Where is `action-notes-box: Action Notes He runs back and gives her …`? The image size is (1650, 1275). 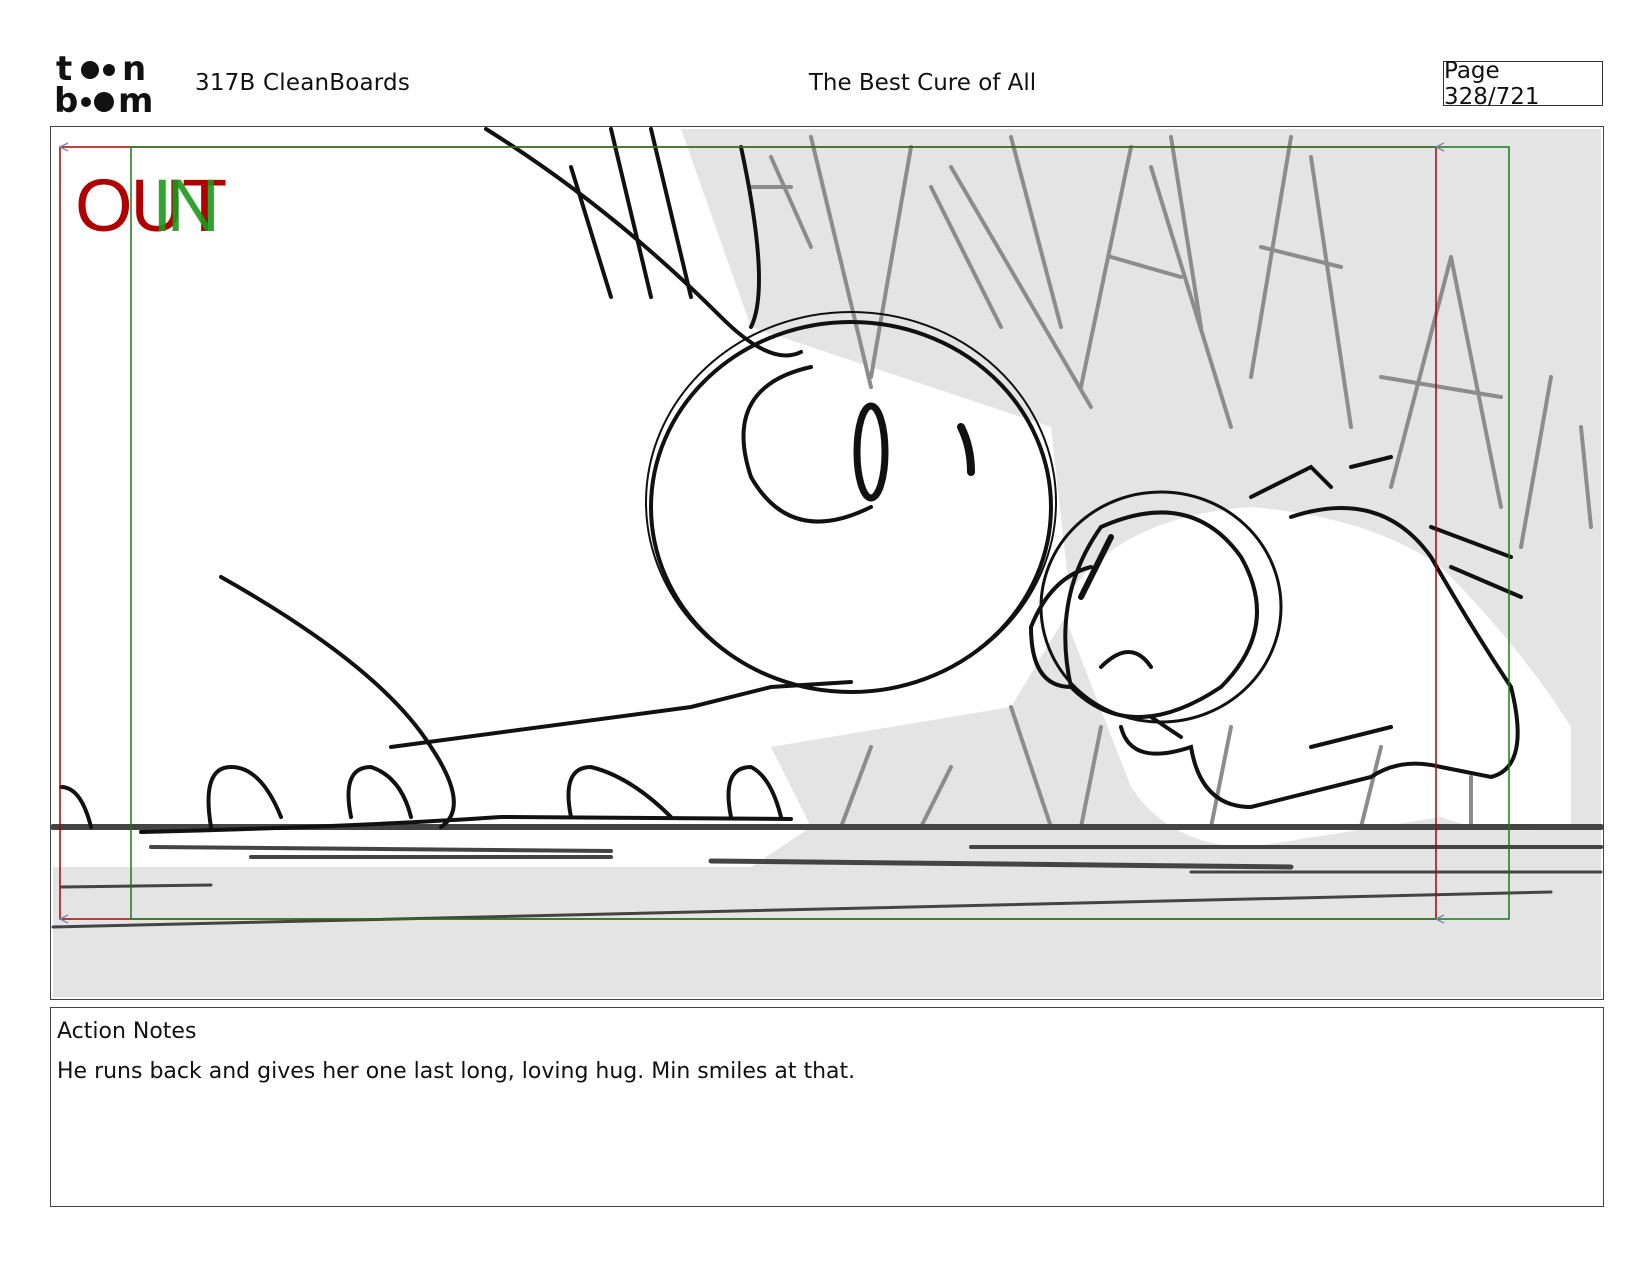 action-notes-box: Action Notes He runs back and gives her … is located at coordinates (827, 1107).